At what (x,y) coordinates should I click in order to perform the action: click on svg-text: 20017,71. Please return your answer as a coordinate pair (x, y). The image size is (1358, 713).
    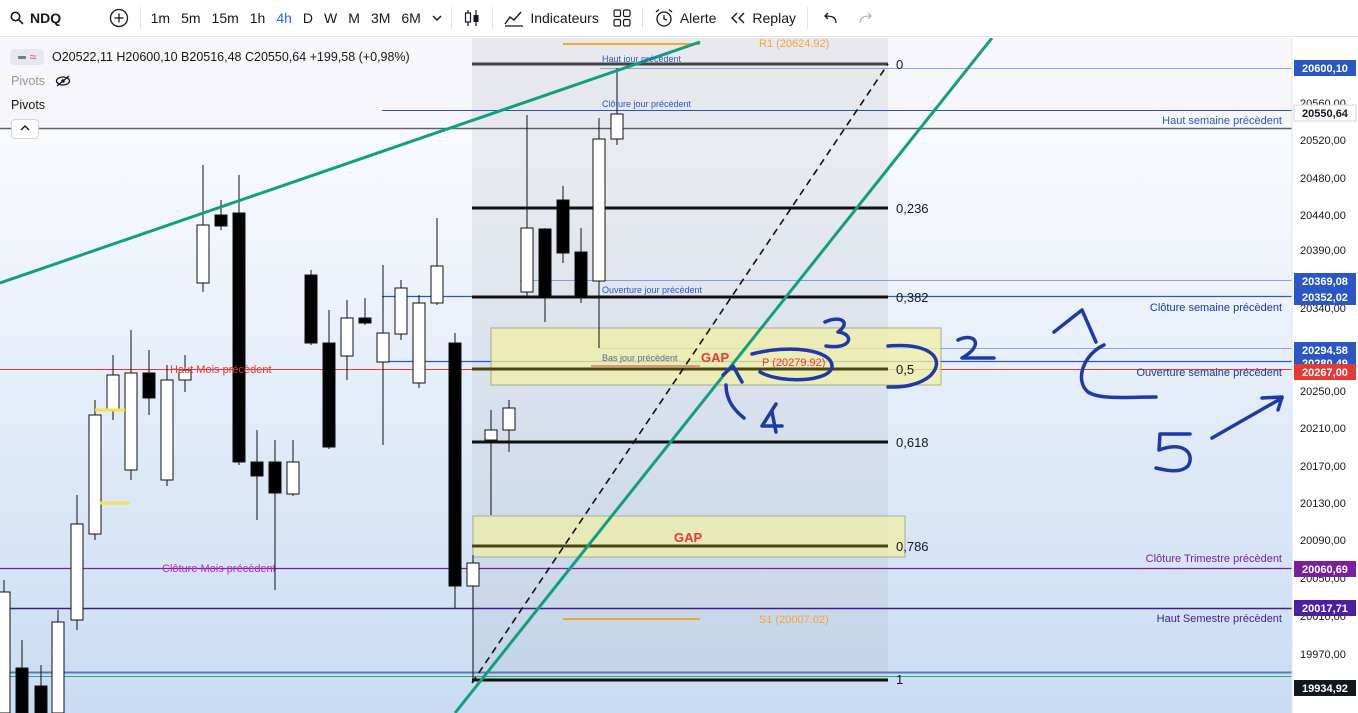
    Looking at the image, I should click on (1325, 609).